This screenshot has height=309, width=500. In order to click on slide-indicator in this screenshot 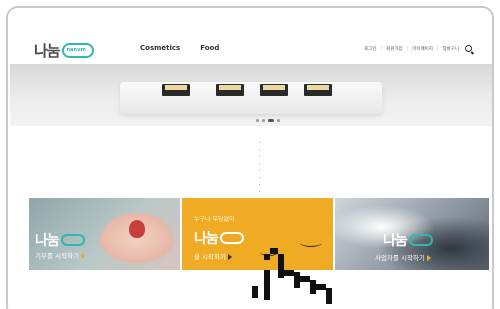, I will do `click(268, 120)`.